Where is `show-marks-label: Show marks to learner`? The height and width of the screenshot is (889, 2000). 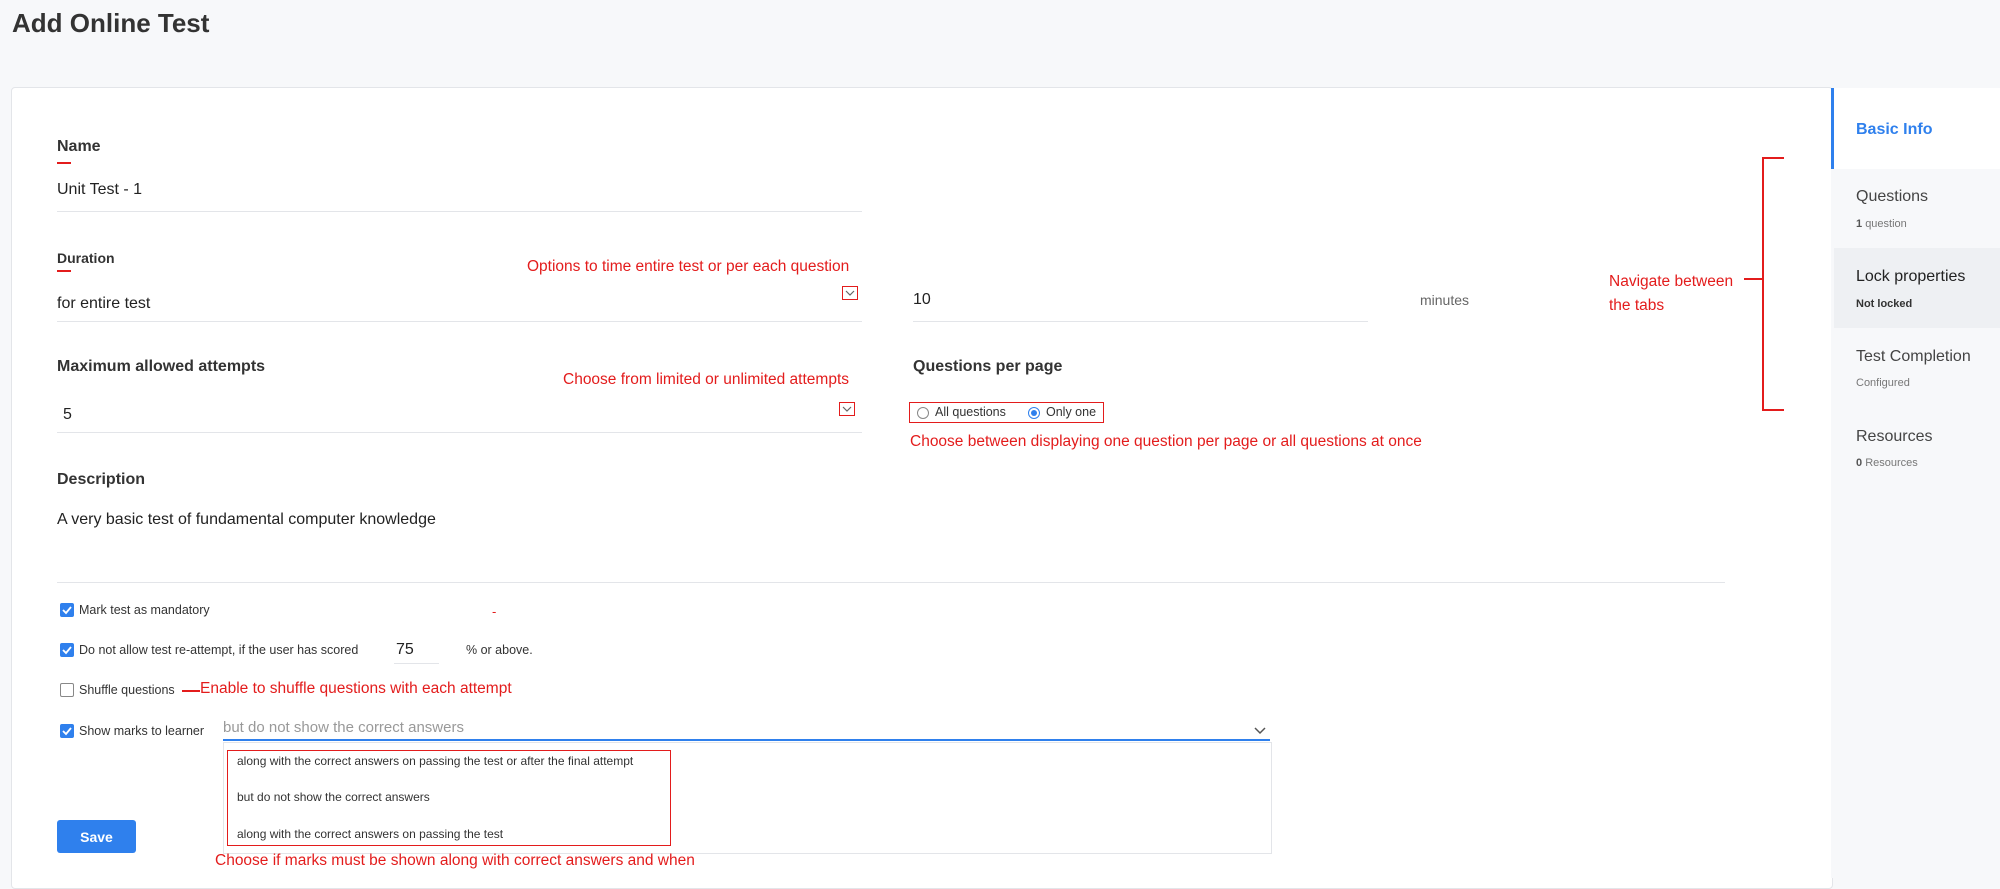 show-marks-label: Show marks to learner is located at coordinates (142, 731).